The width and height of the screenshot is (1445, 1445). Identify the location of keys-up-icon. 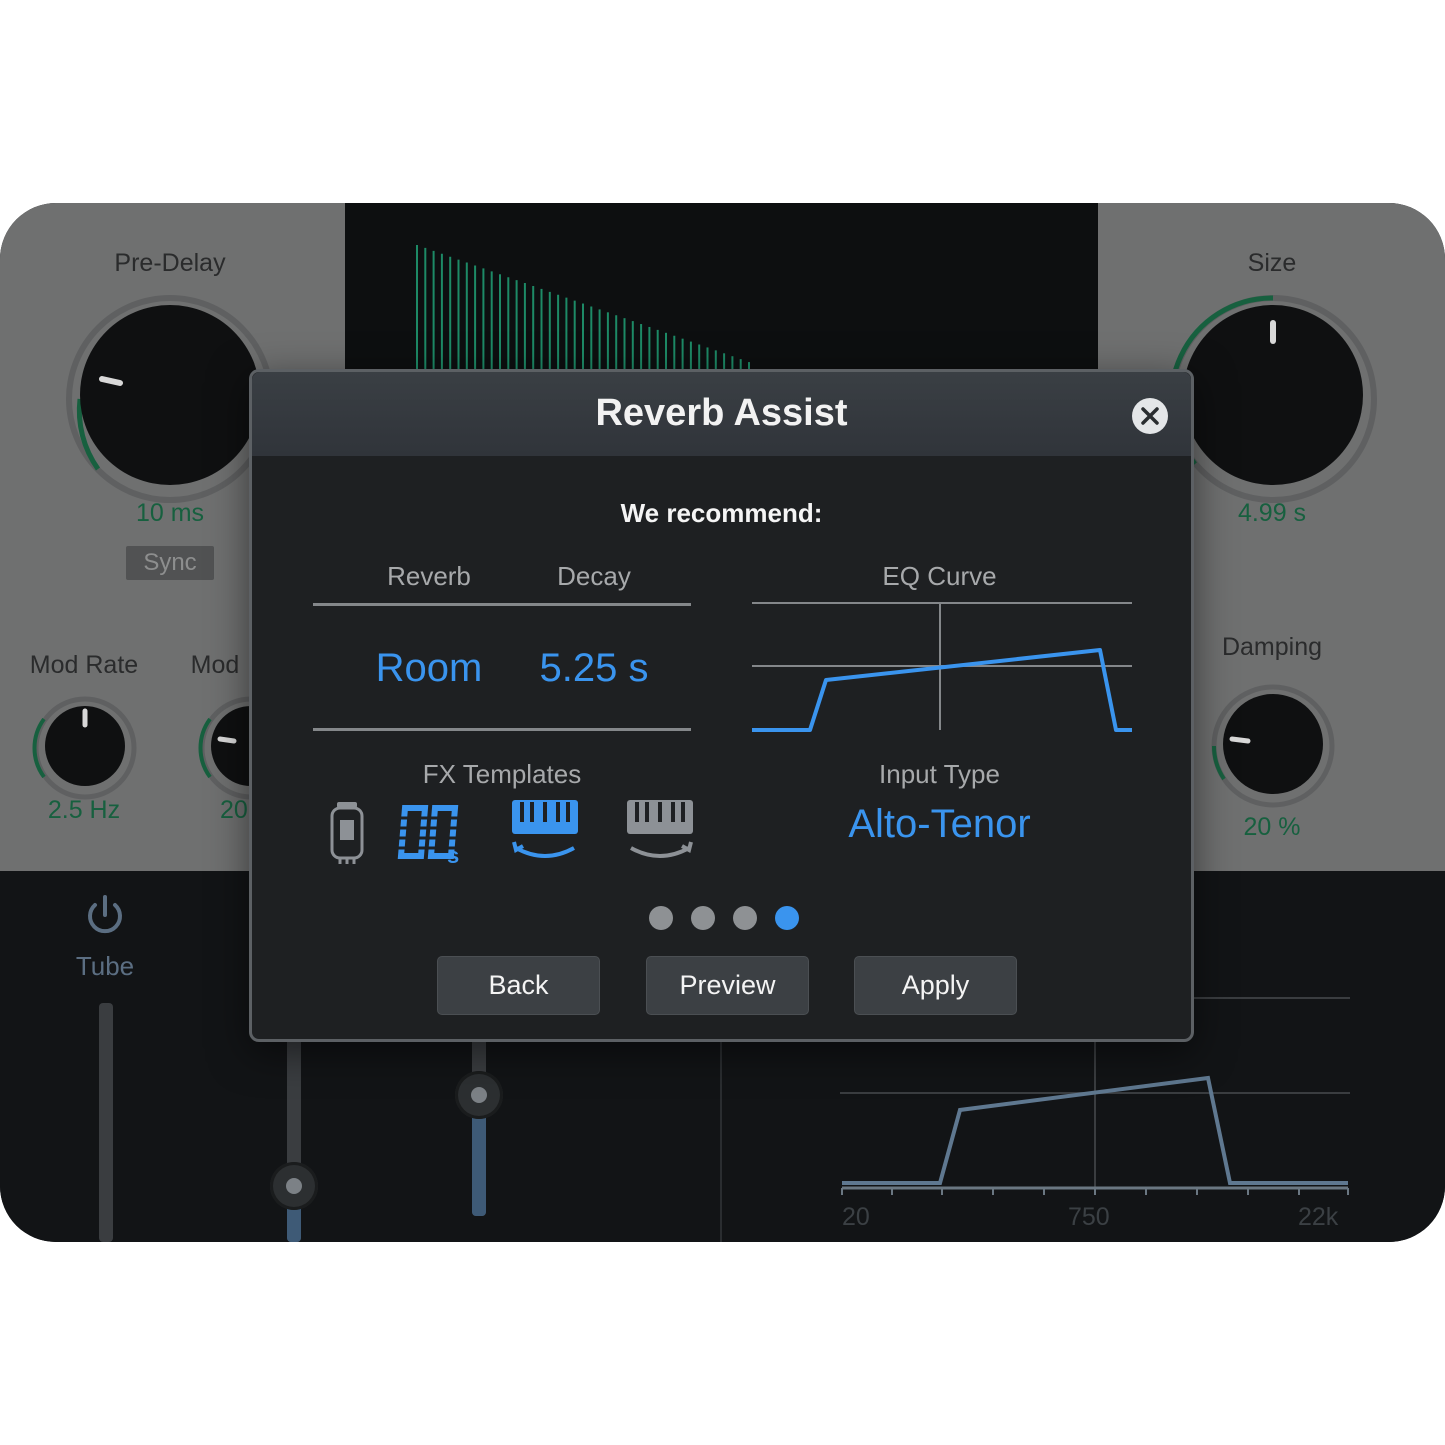
(660, 829).